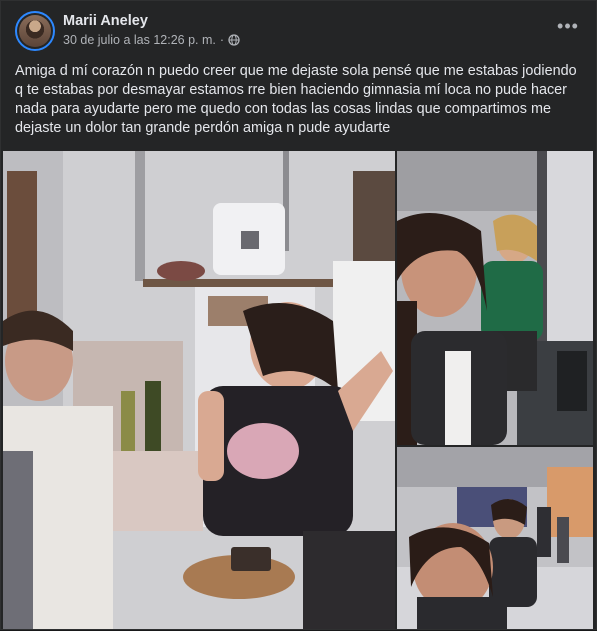 This screenshot has height=631, width=597. I want to click on avatar-image, so click(35, 31).